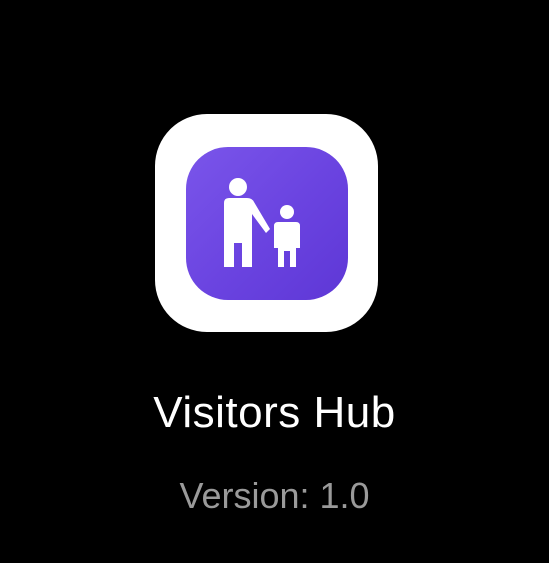 Image resolution: width=549 pixels, height=563 pixels. Describe the element at coordinates (262, 222) in the screenshot. I see `parent-child-icon` at that location.